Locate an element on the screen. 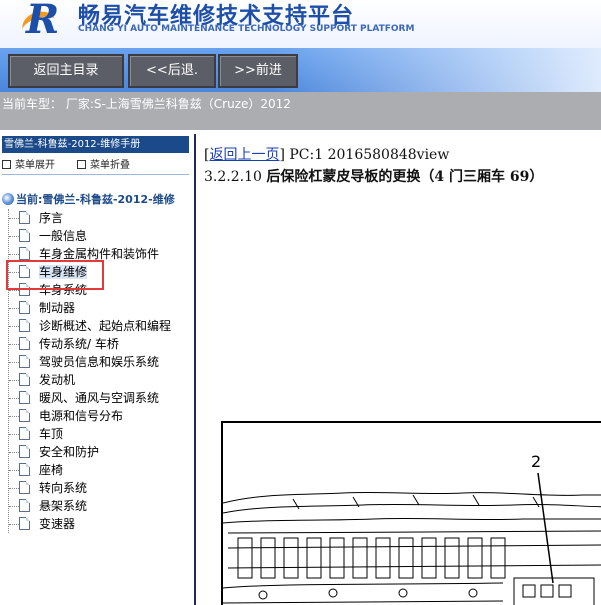 Image resolution: width=601 pixels, height=605 pixels. logo: R is located at coordinates (48, 21).